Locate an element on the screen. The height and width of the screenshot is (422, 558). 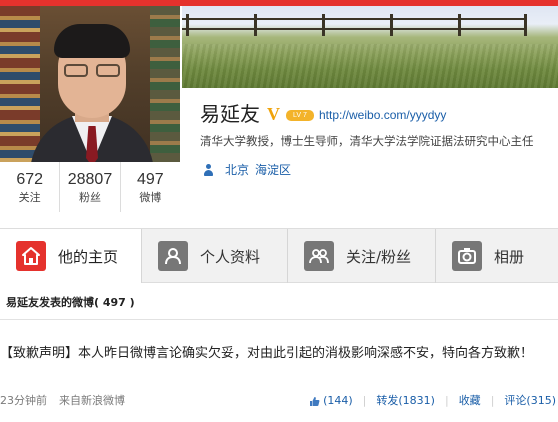
profile-tabs: 他的主页 个人资料 关注/粉丝 相册 is located at coordinates (279, 255).